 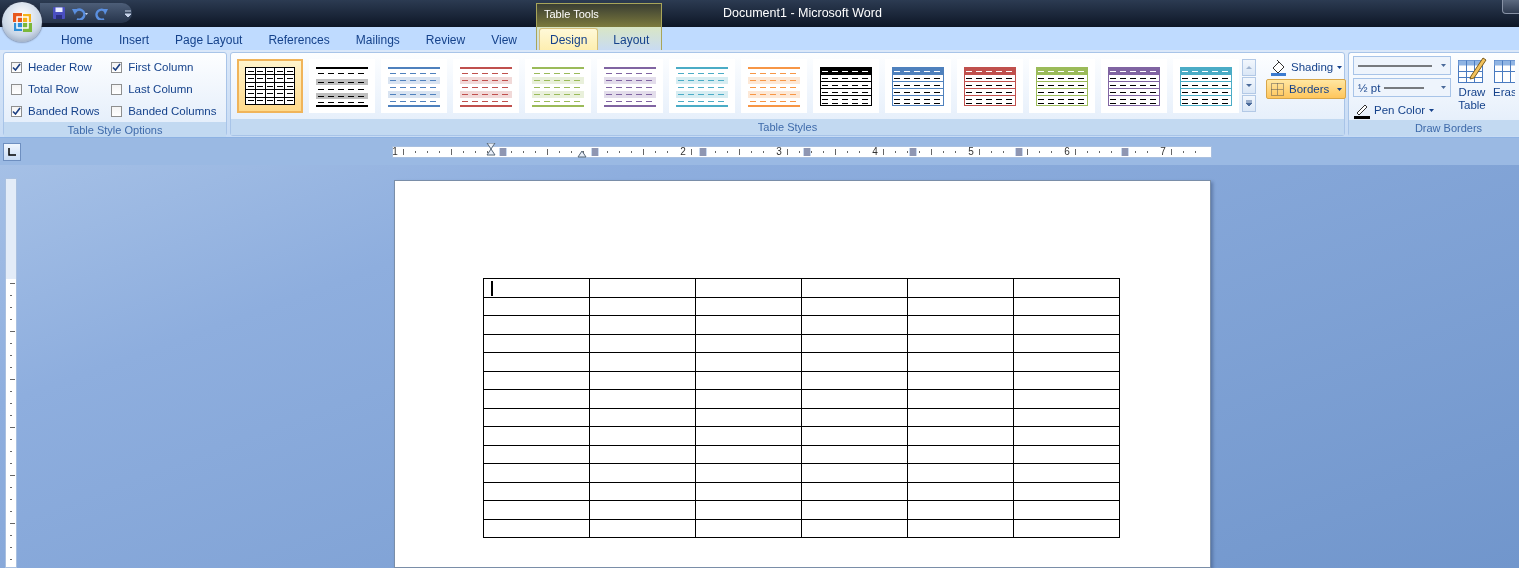 I want to click on expand-arrow-icon, so click(x=1249, y=103).